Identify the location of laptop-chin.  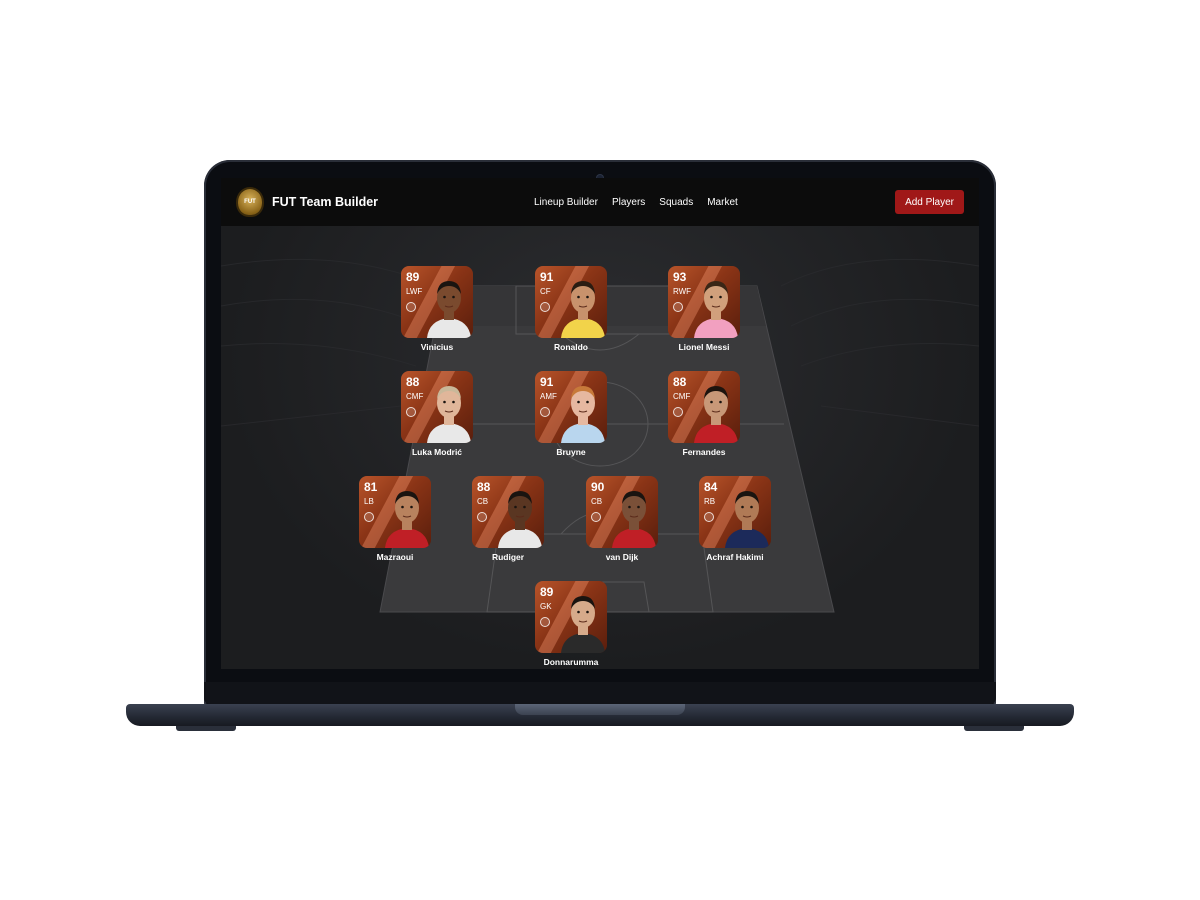
(600, 693).